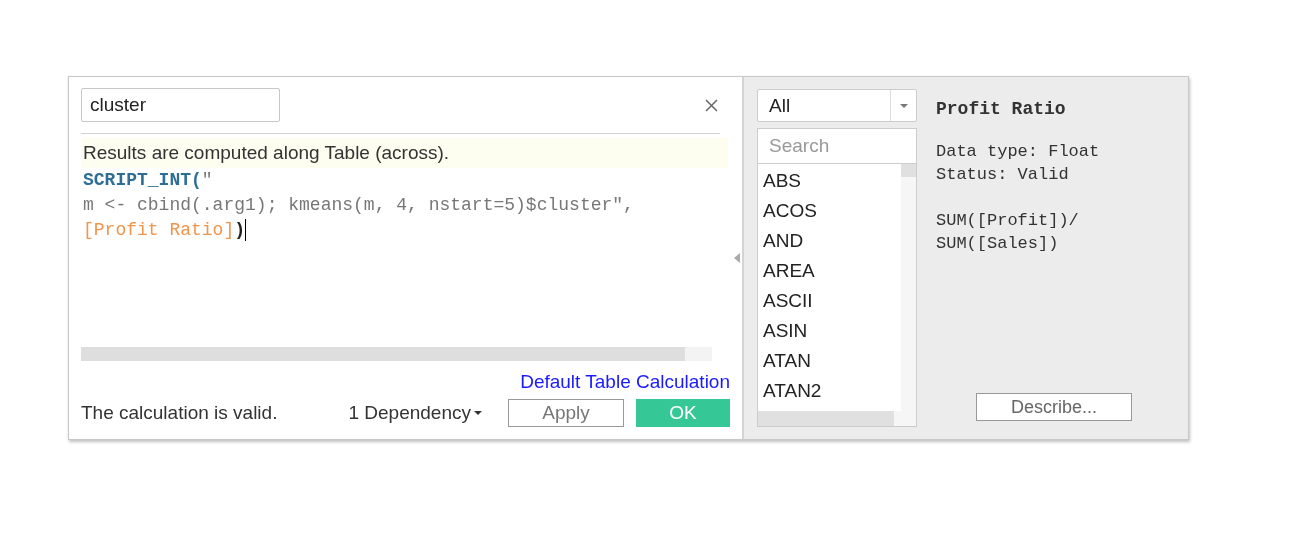 The width and height of the screenshot is (1291, 535). Describe the element at coordinates (1001, 109) in the screenshot. I see `field-title: Profit Ratio` at that location.